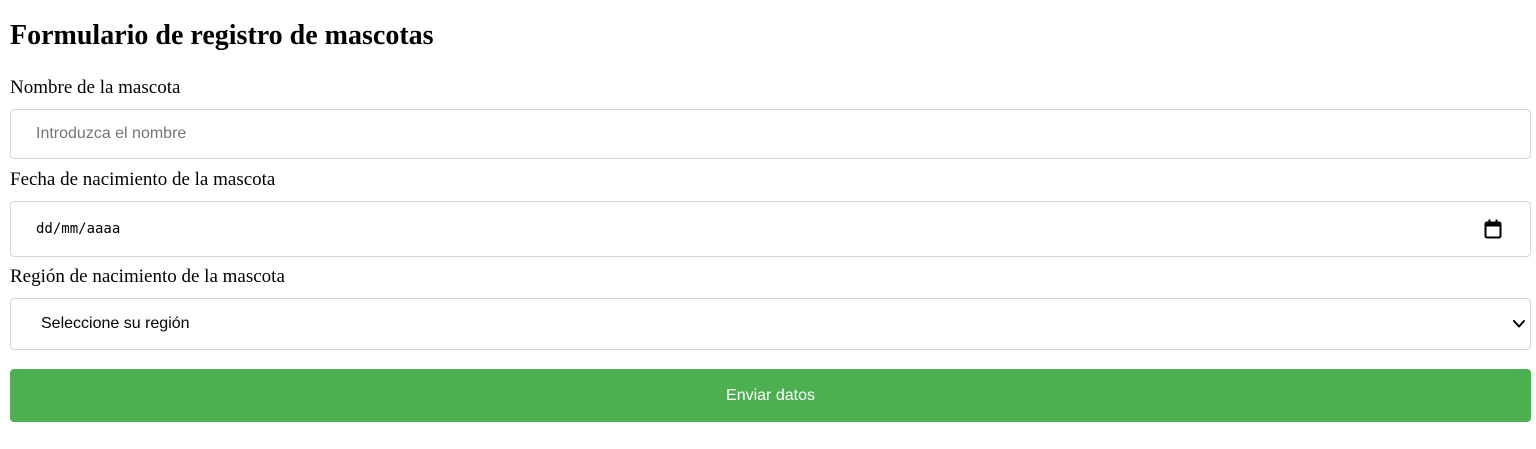 This screenshot has width=1536, height=449. Describe the element at coordinates (78, 229) in the screenshot. I see `date-format-text: dd/mm/aaaa` at that location.